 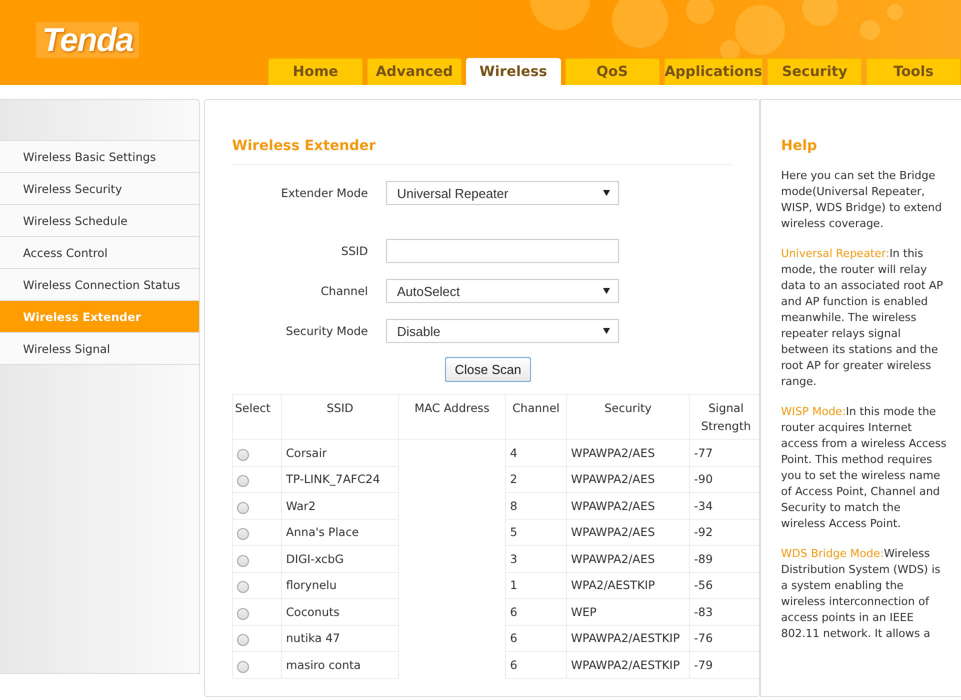 I want to click on dropdown: Universal Repeater, so click(x=502, y=193).